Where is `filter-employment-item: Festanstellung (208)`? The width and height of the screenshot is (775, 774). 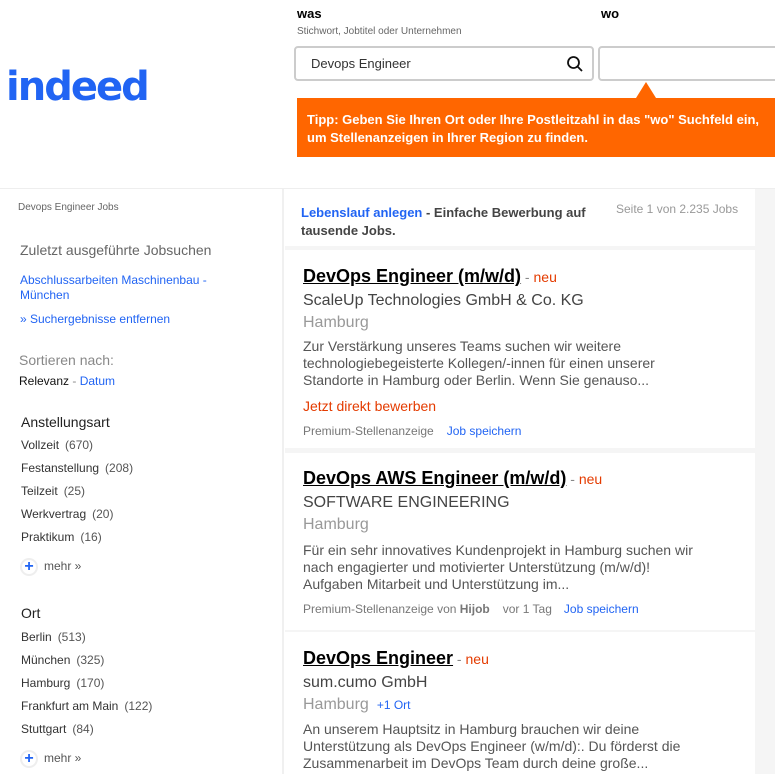 filter-employment-item: Festanstellung (208) is located at coordinates (77, 468).